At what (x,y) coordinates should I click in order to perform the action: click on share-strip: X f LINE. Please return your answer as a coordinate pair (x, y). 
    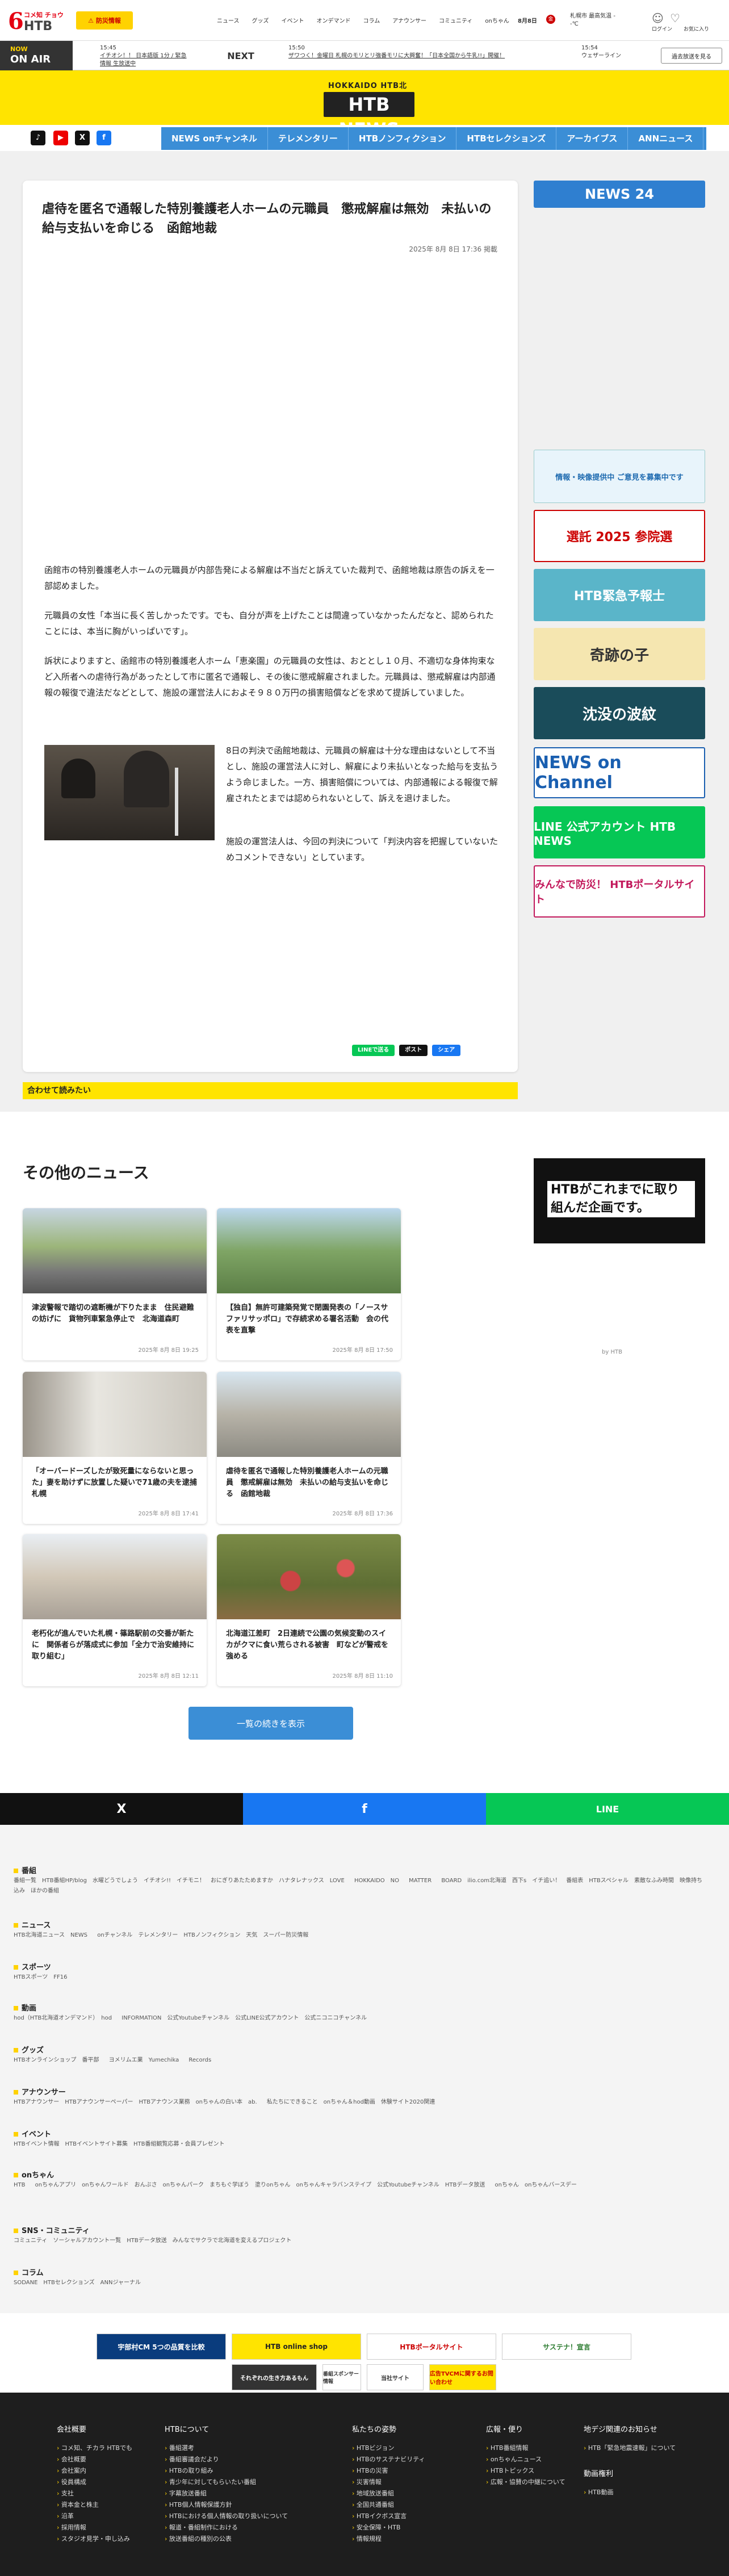
    Looking at the image, I should click on (364, 1809).